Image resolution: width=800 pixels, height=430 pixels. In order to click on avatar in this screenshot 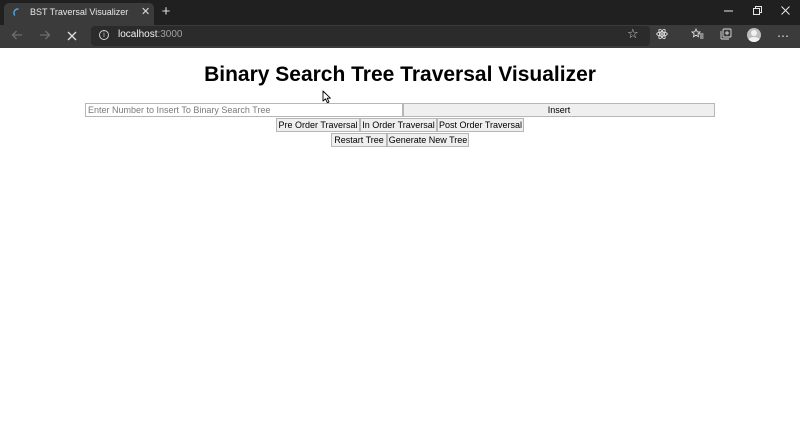, I will do `click(754, 35)`.